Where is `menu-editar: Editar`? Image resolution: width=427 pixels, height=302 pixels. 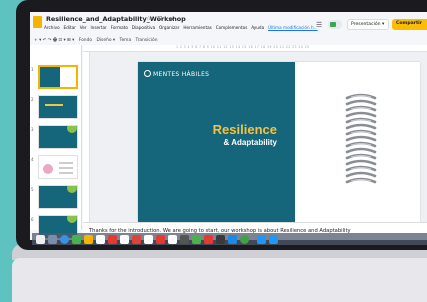
menu-editar: Editar is located at coordinates (70, 27).